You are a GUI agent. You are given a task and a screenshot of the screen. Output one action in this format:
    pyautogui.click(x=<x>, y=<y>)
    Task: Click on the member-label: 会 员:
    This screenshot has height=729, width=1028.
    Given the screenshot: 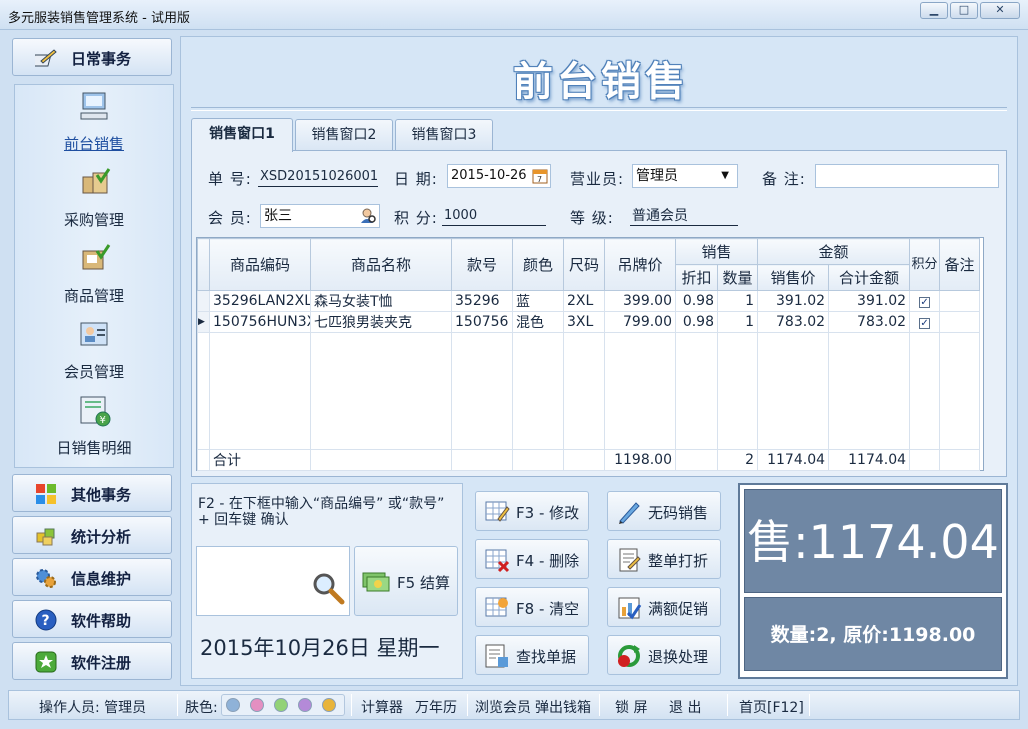 What is the action you would take?
    pyautogui.click(x=230, y=218)
    